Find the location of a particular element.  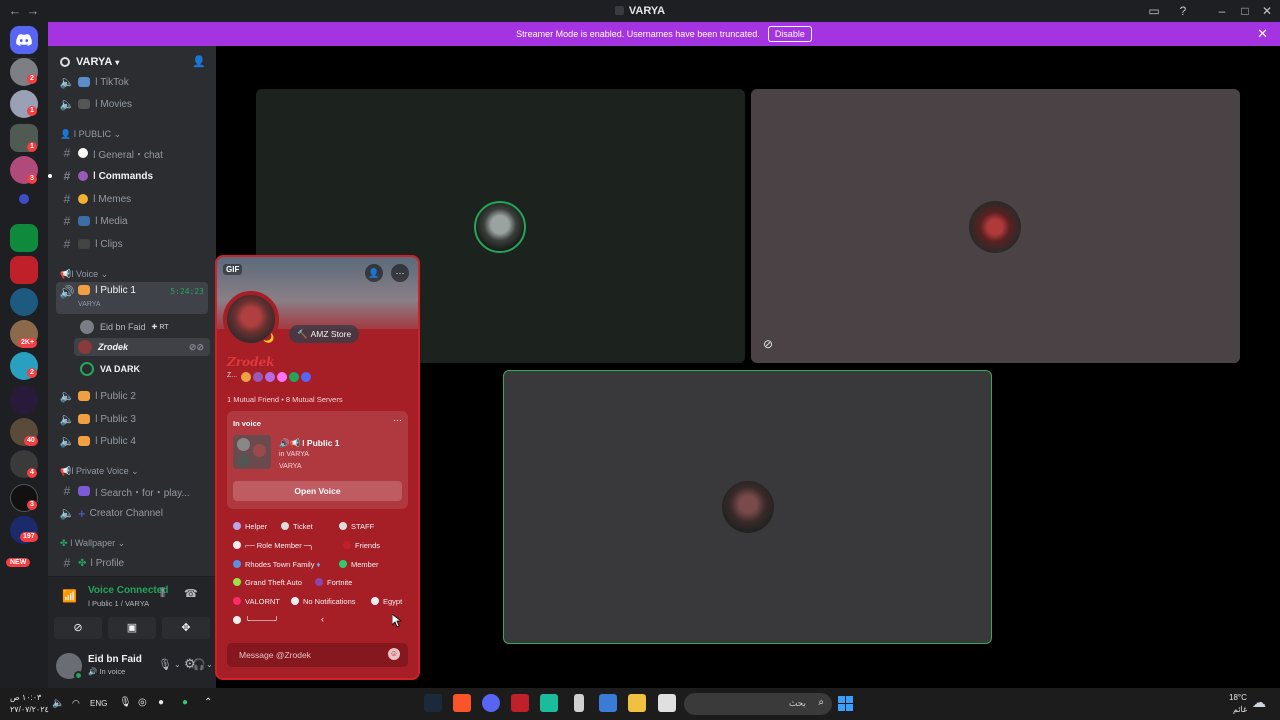

voice-channel-creator: 🔈 + Creator Channel is located at coordinates (132, 513).